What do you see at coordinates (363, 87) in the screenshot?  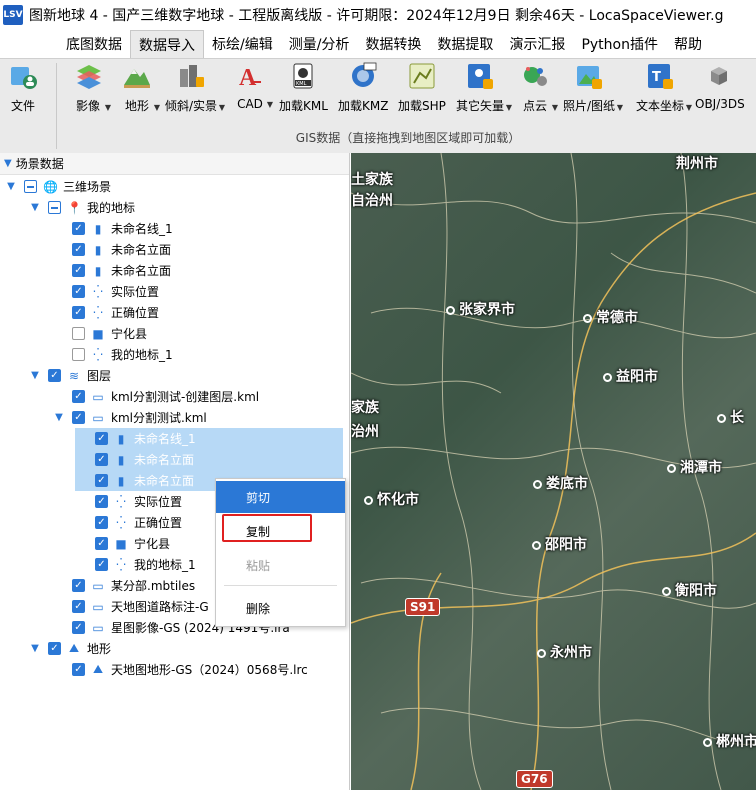 I see `load-kmz-button: 加载KMZ` at bounding box center [363, 87].